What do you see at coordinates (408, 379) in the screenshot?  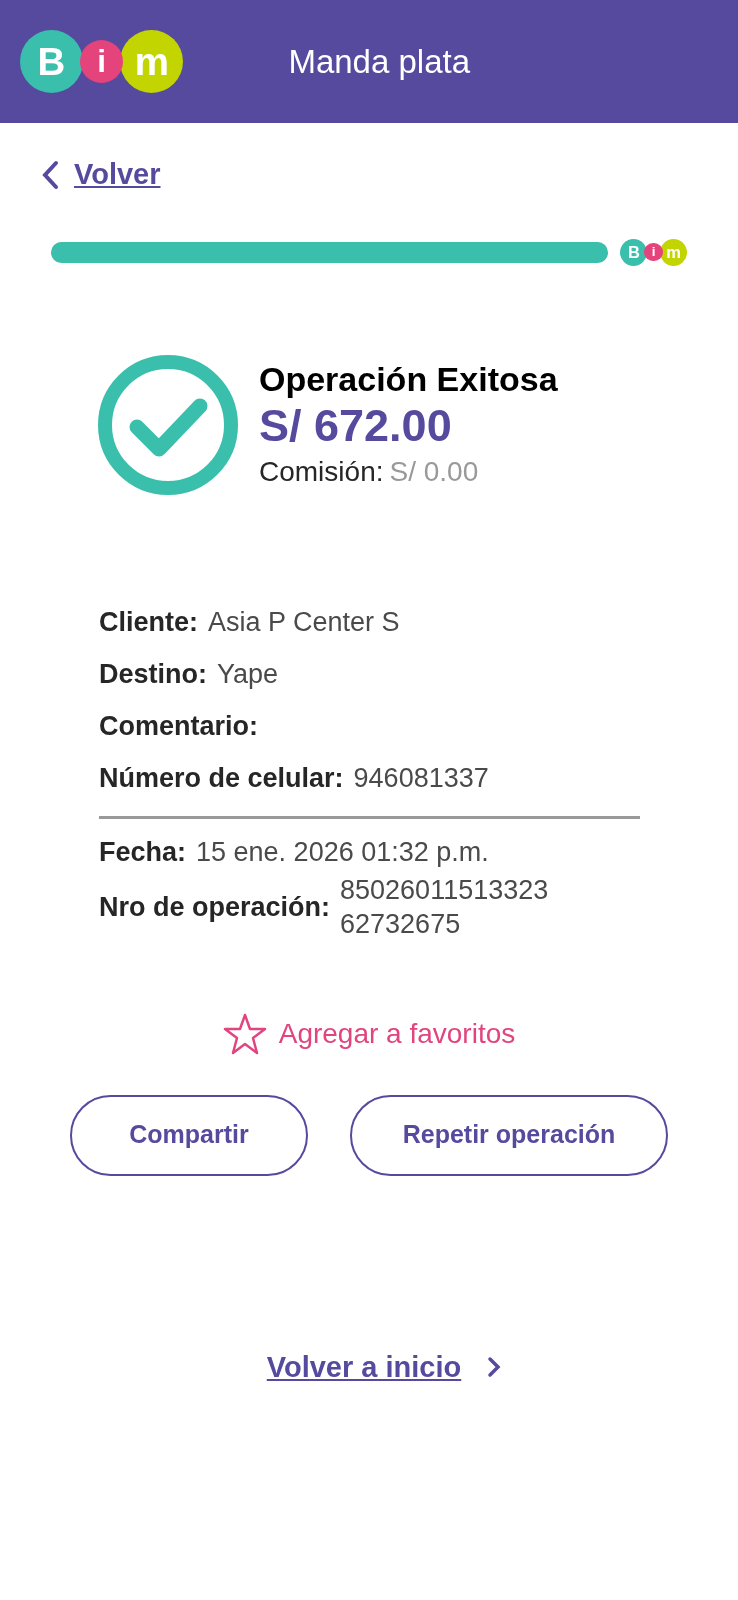 I see `result-title: Operación Exitosa` at bounding box center [408, 379].